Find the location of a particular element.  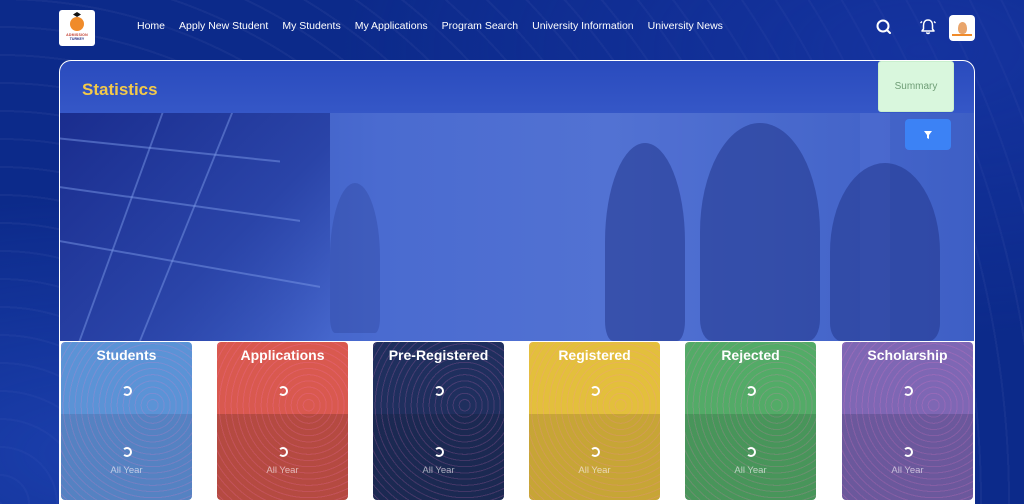

stat-card-label: Students is located at coordinates (126, 355).